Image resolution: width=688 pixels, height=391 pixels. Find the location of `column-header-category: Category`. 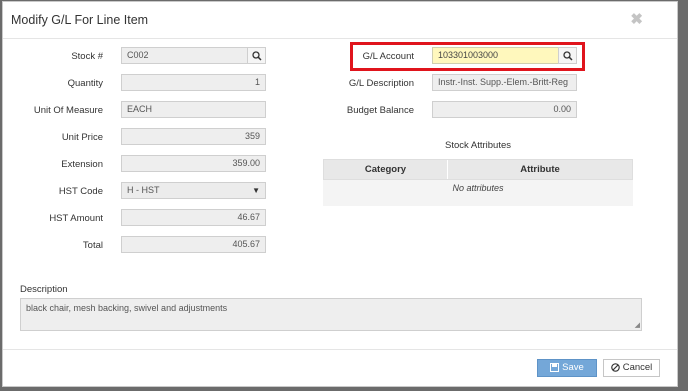

column-header-category: Category is located at coordinates (386, 169).